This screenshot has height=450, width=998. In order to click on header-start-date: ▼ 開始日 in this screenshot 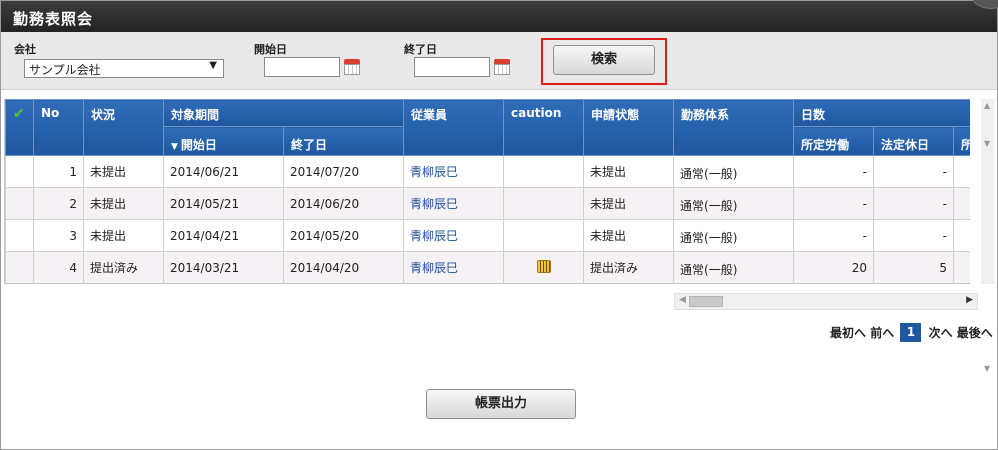, I will do `click(223, 141)`.